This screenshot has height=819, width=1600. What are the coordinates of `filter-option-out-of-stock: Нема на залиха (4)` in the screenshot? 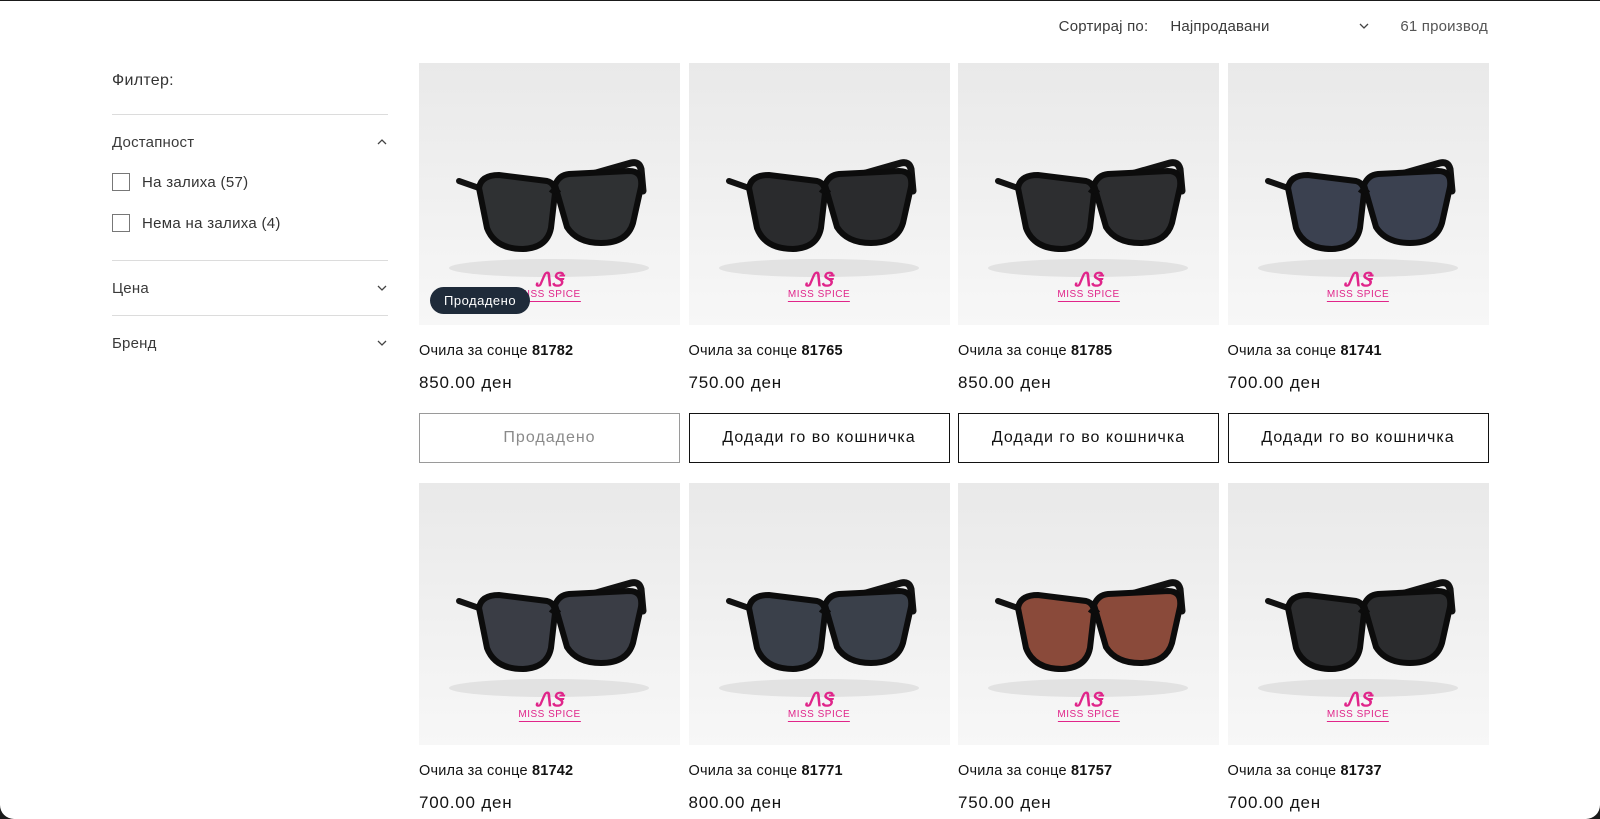 It's located at (250, 223).